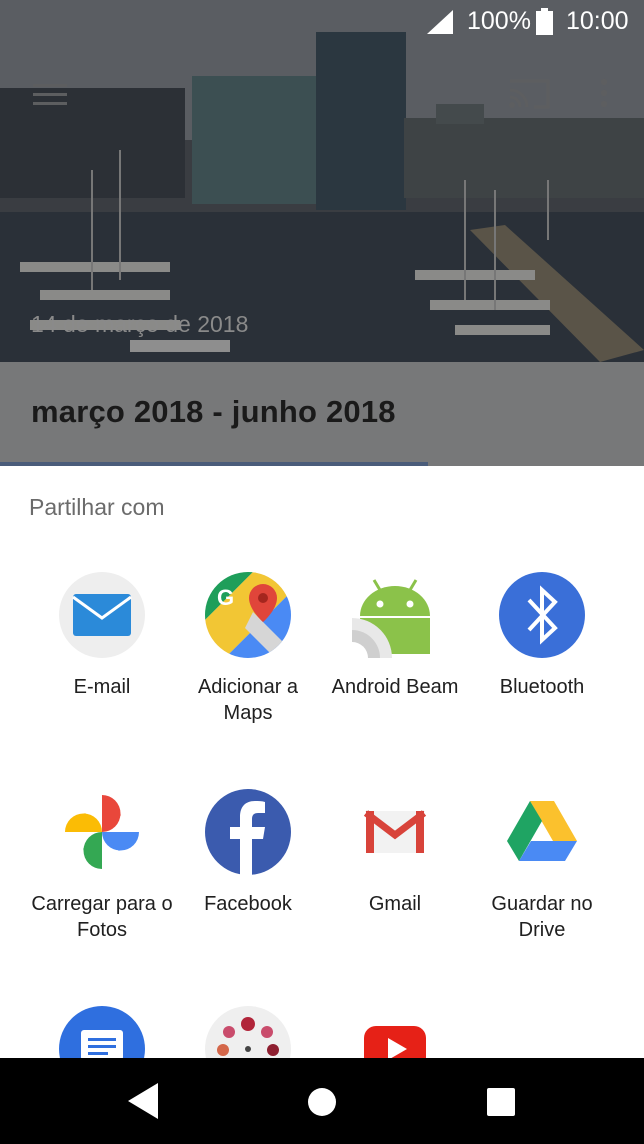 The image size is (644, 1144). I want to click on navigation-bar, so click(322, 1101).